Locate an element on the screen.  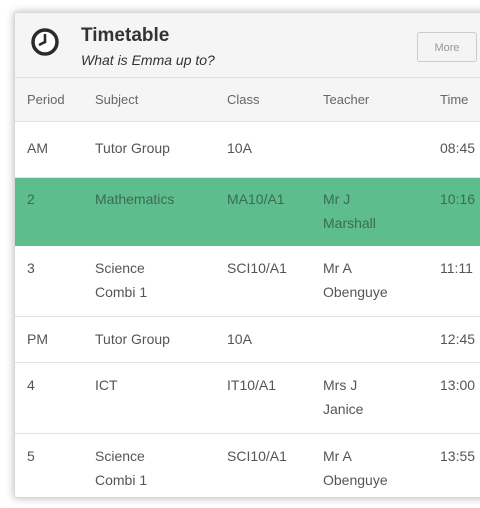
table-row: AM Tutor Group 10A 08:45 is located at coordinates (247, 150).